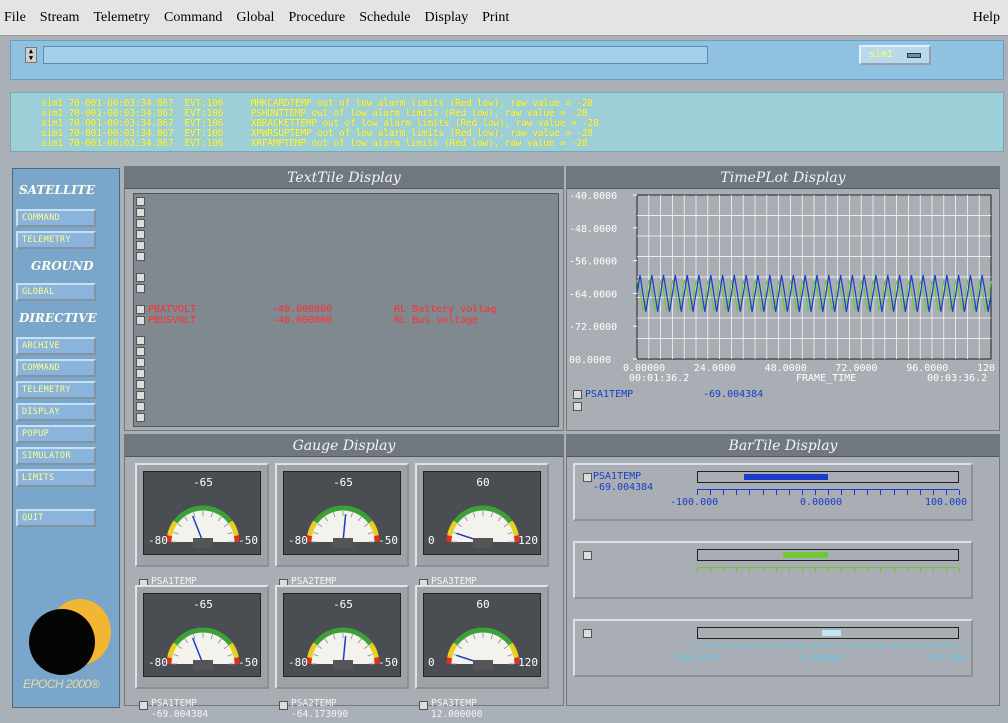 The height and width of the screenshot is (723, 1008). I want to click on stream-select: sim1, so click(895, 55).